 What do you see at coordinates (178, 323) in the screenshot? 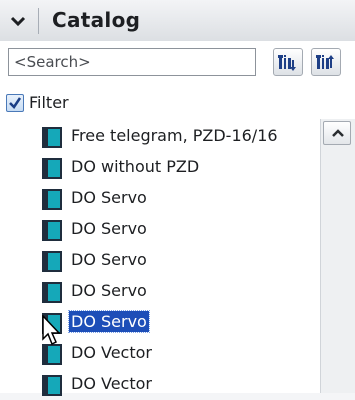
I see `list-item-selected: DO Servo` at bounding box center [178, 323].